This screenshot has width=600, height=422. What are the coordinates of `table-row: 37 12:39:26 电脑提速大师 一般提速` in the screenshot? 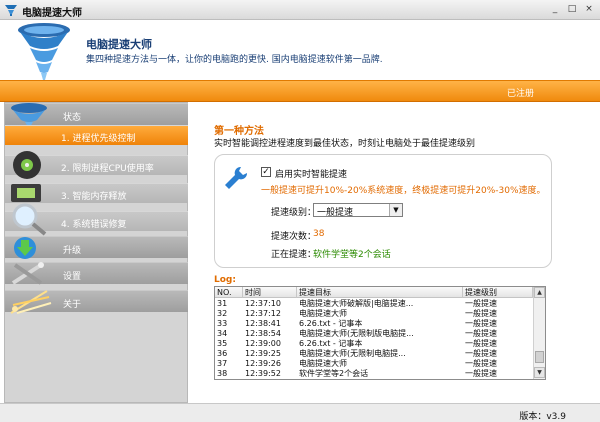 It's located at (374, 364).